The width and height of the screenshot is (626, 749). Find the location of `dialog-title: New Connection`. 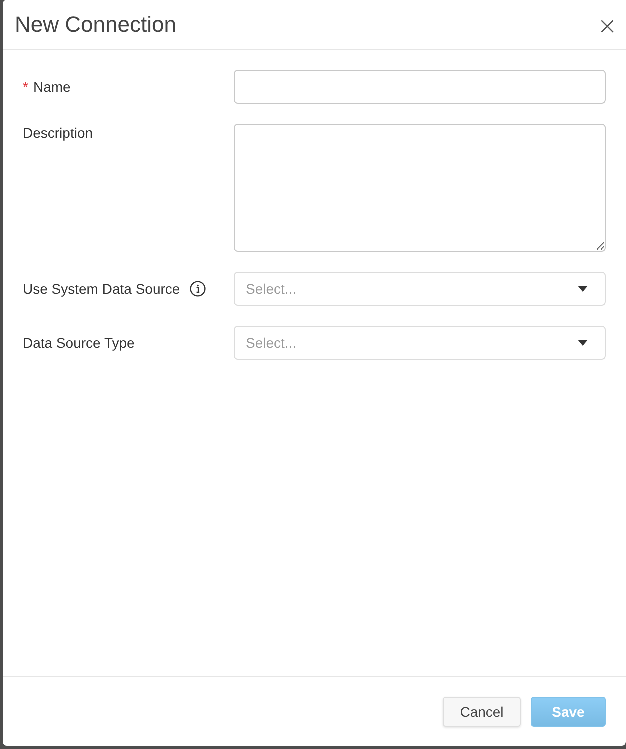

dialog-title: New Connection is located at coordinates (95, 24).